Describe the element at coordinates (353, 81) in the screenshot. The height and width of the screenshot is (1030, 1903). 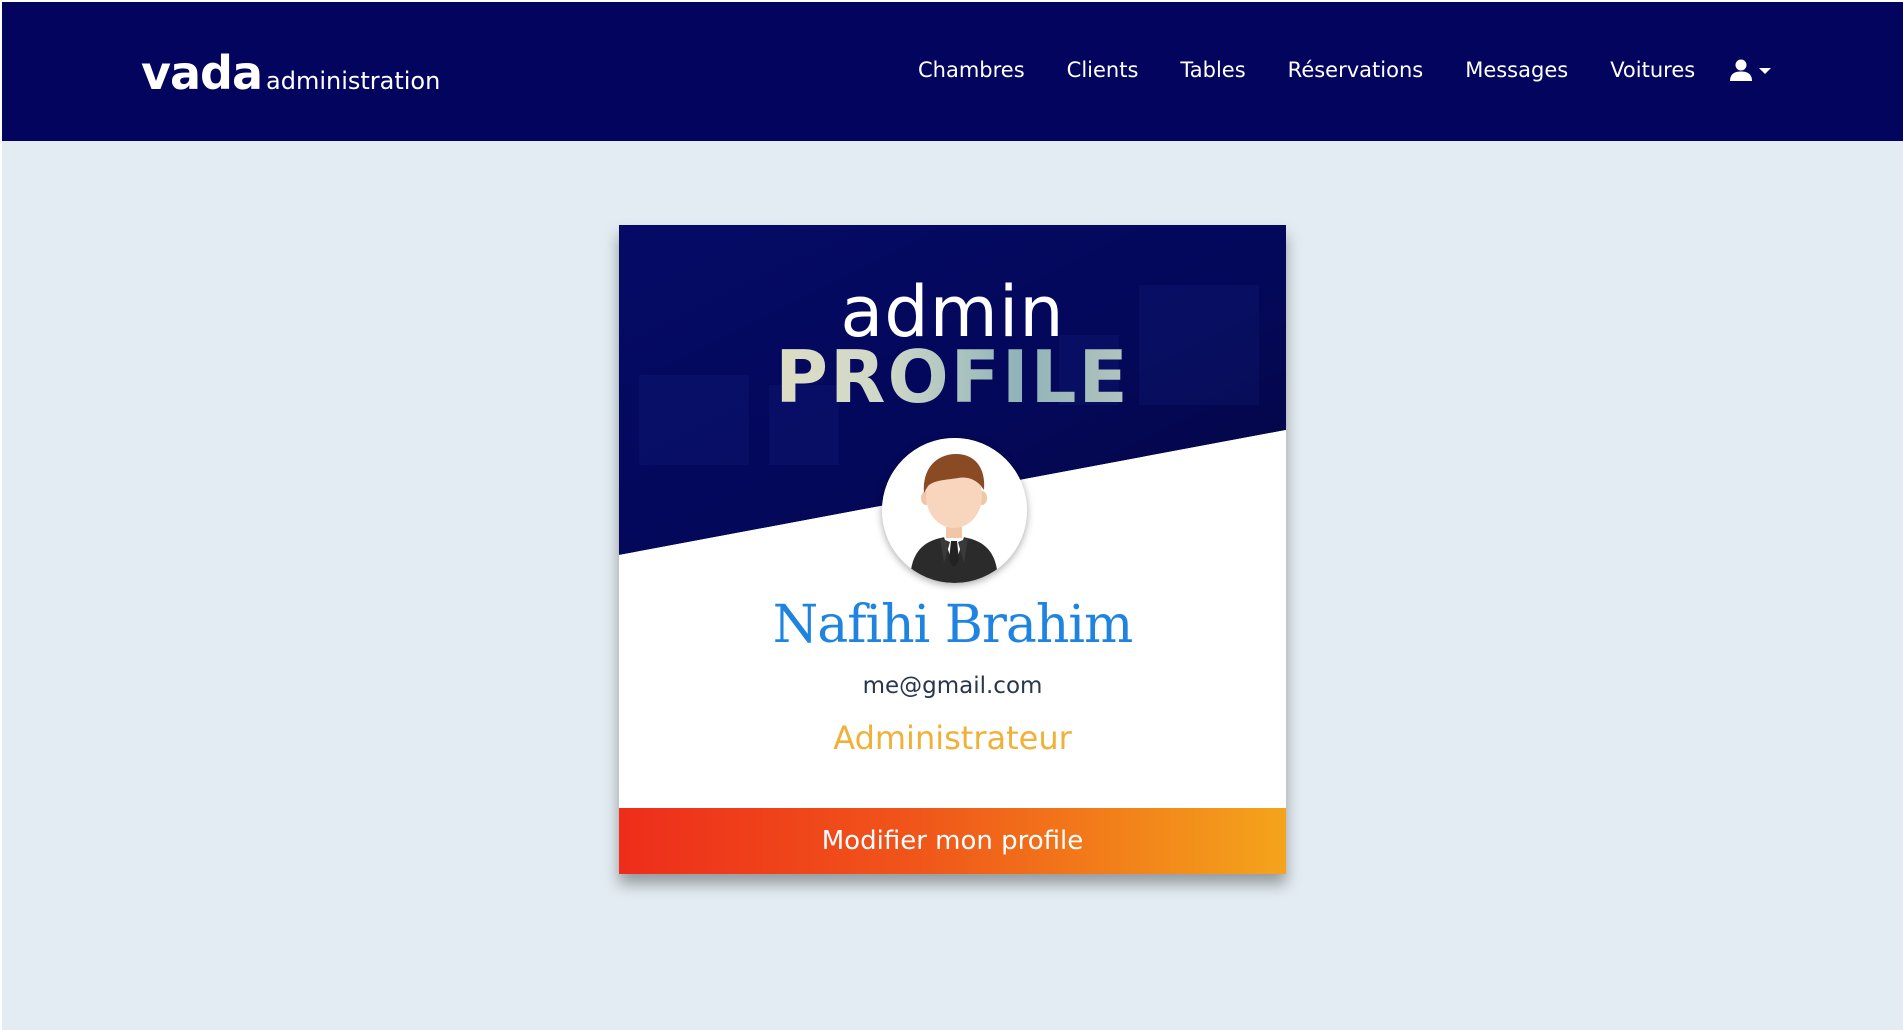
I see `brand-subtitle: administration` at that location.